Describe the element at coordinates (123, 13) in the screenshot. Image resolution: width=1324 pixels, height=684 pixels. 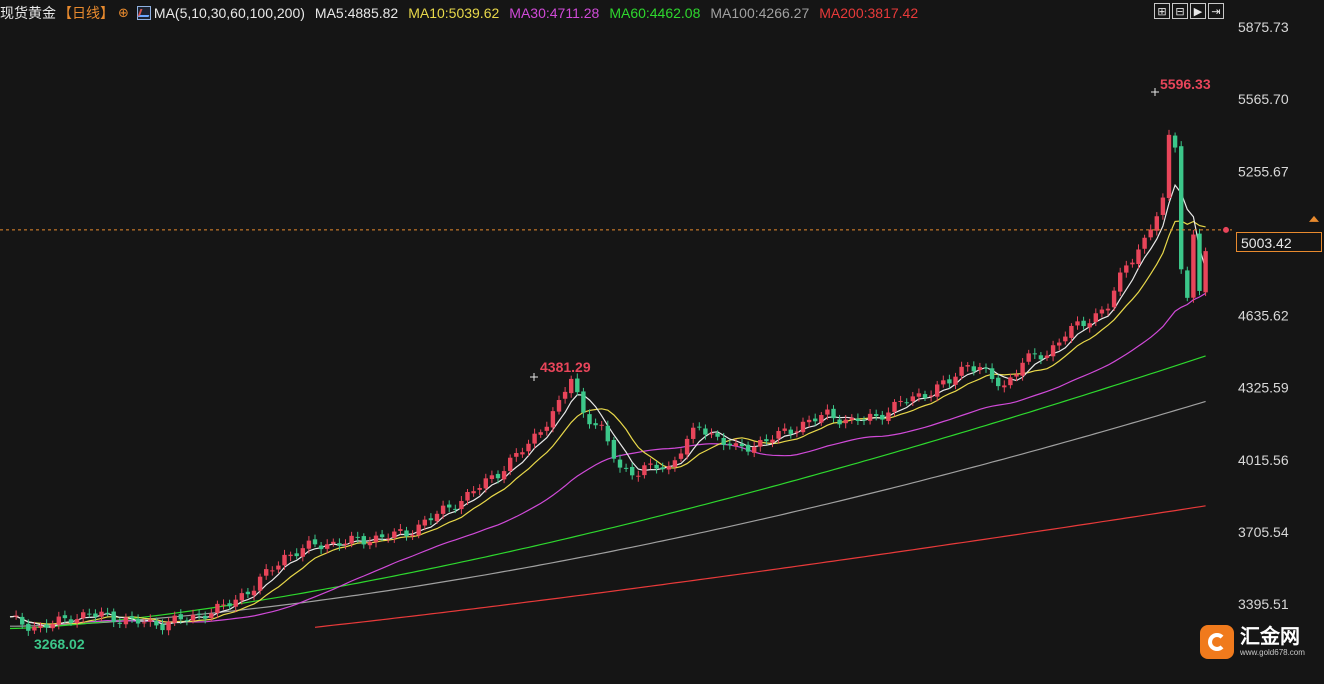
I see `add-indicator-icon: ⊕` at that location.